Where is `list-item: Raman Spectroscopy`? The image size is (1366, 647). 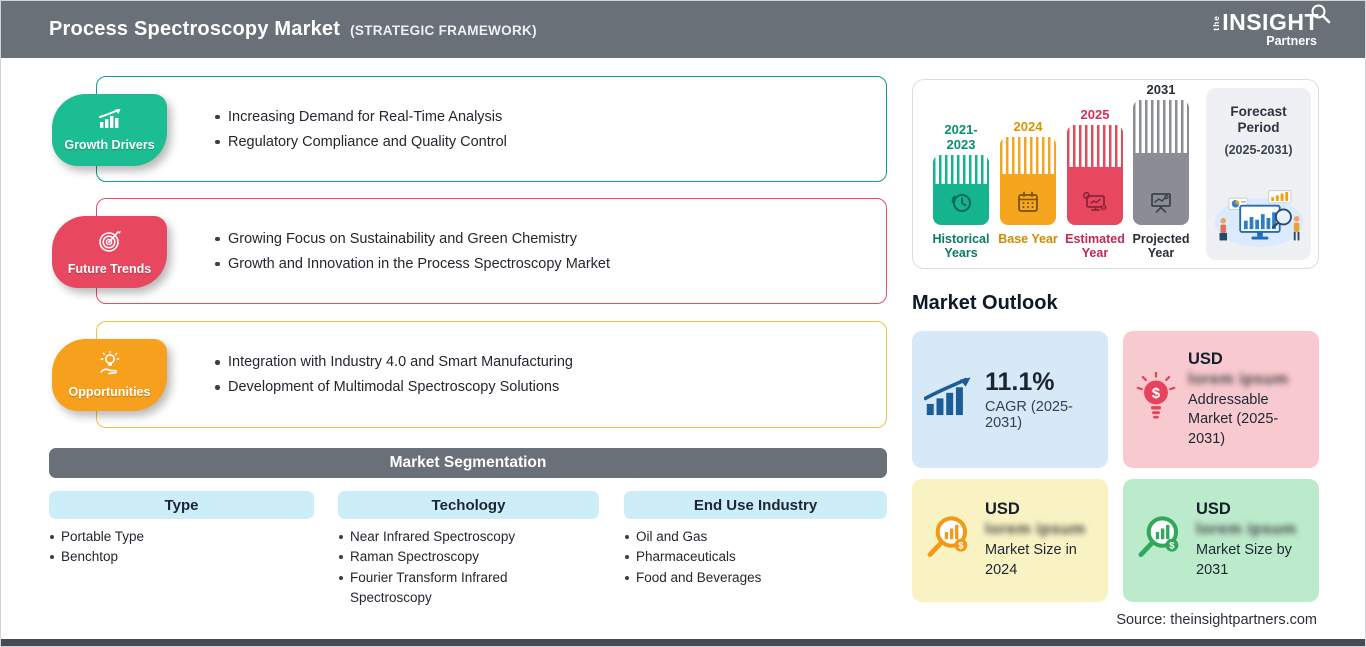
list-item: Raman Spectroscopy is located at coordinates (444, 557).